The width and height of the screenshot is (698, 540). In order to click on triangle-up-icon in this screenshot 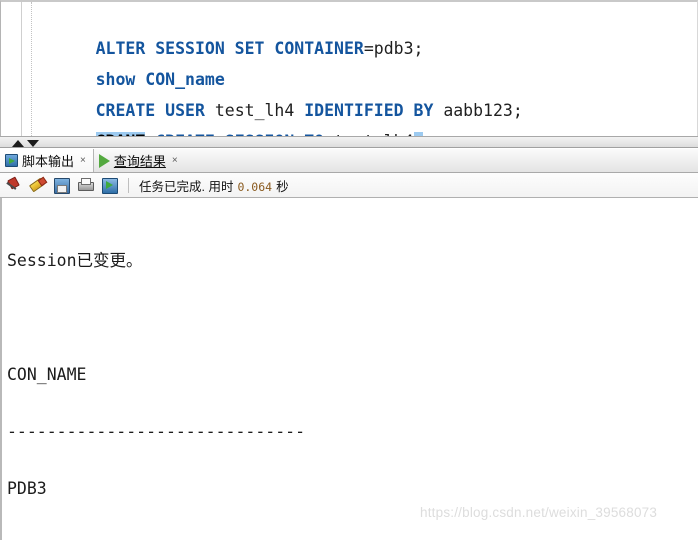, I will do `click(18, 143)`.